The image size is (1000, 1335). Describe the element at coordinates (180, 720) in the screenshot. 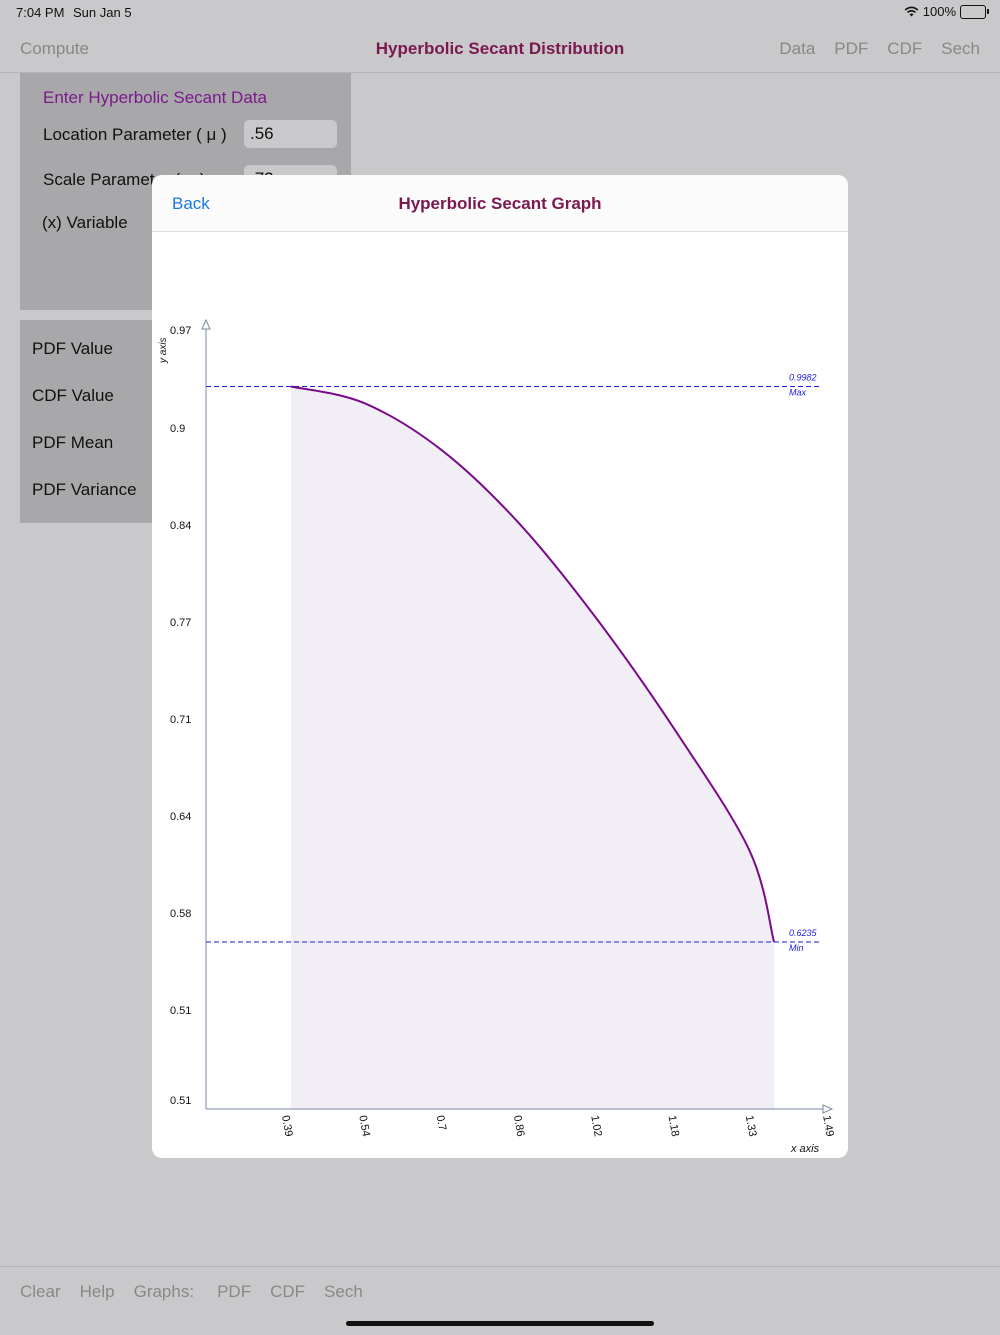

I see `y-tick-label: 0.71` at that location.